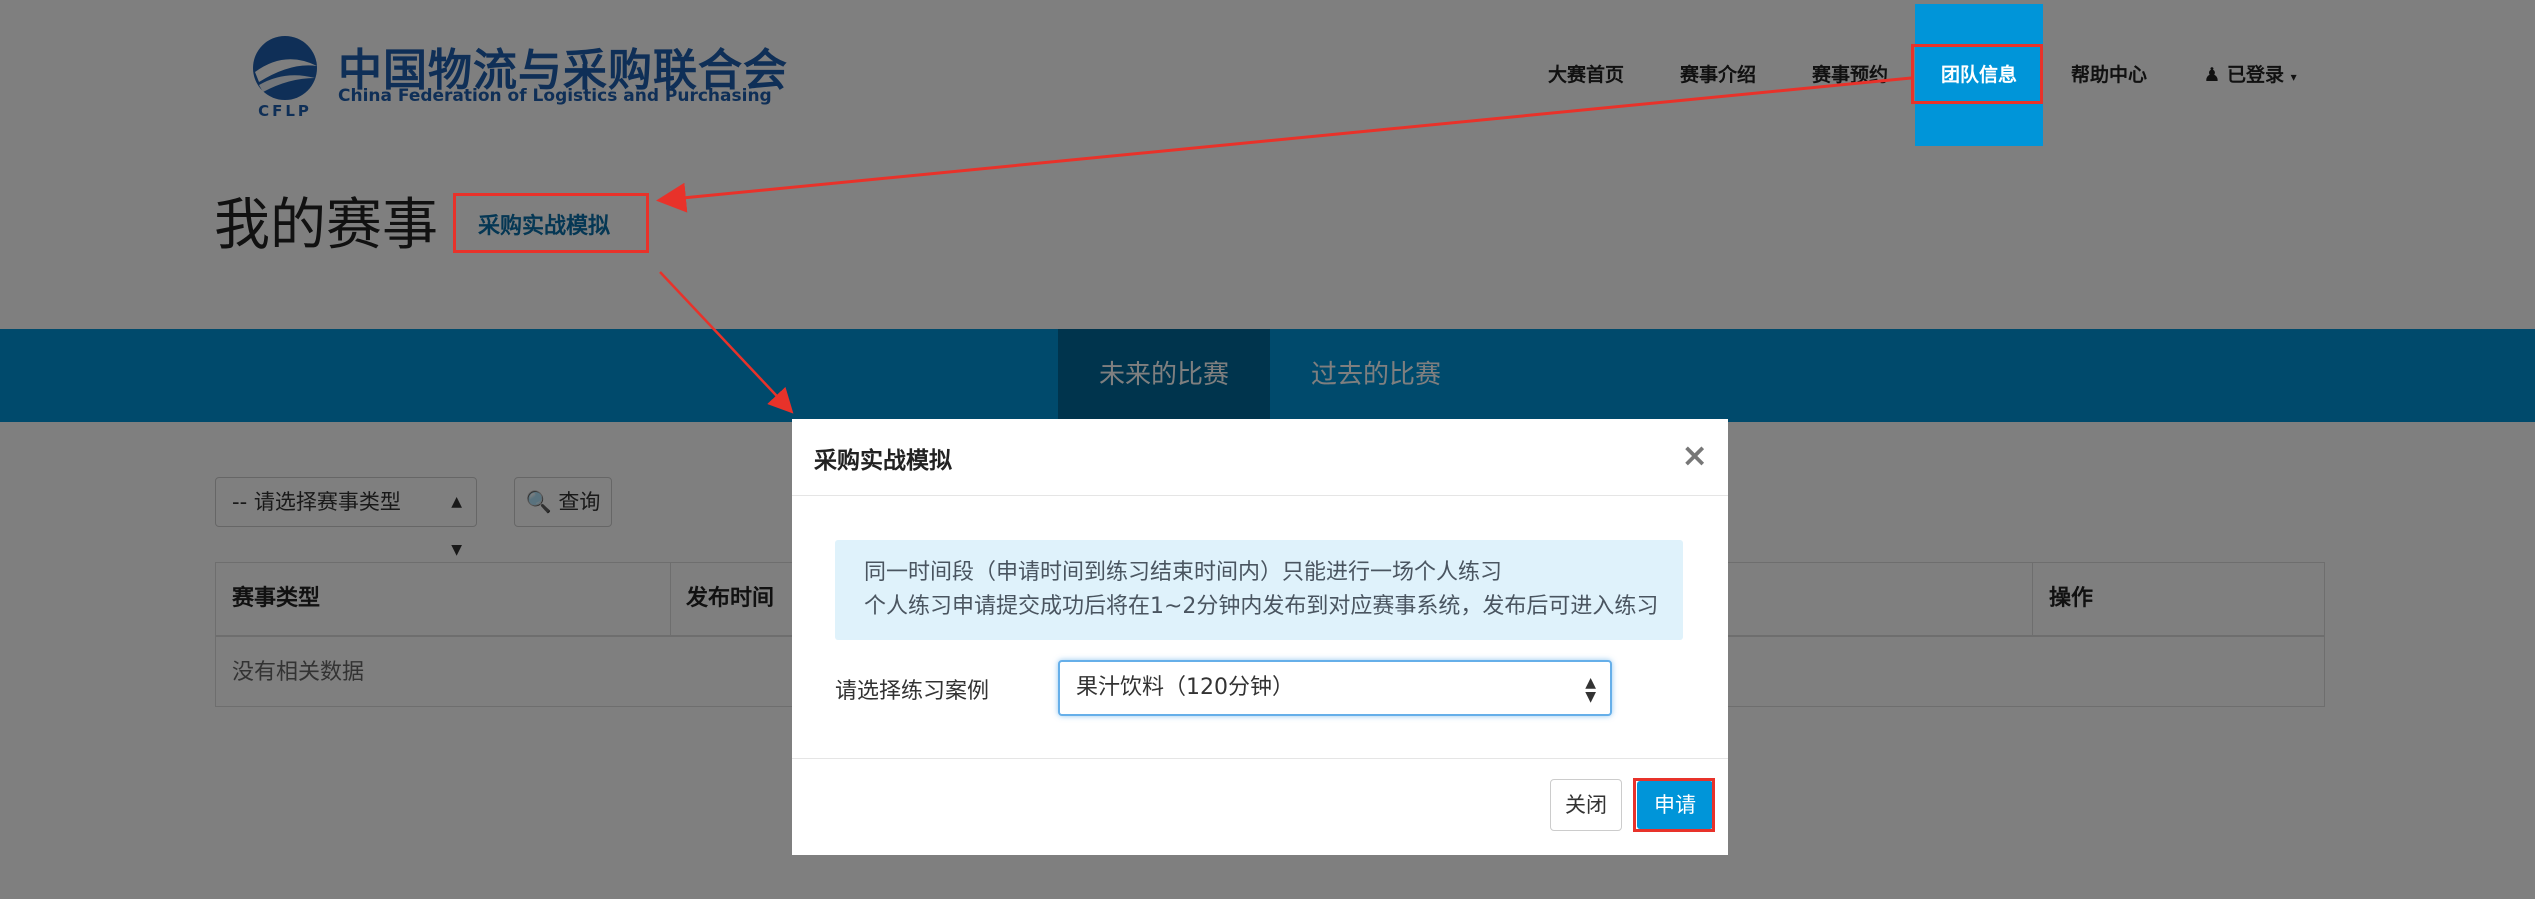 The width and height of the screenshot is (2535, 899). I want to click on practice-case-select-value: 果汁饮料（120分钟）, so click(1185, 687).